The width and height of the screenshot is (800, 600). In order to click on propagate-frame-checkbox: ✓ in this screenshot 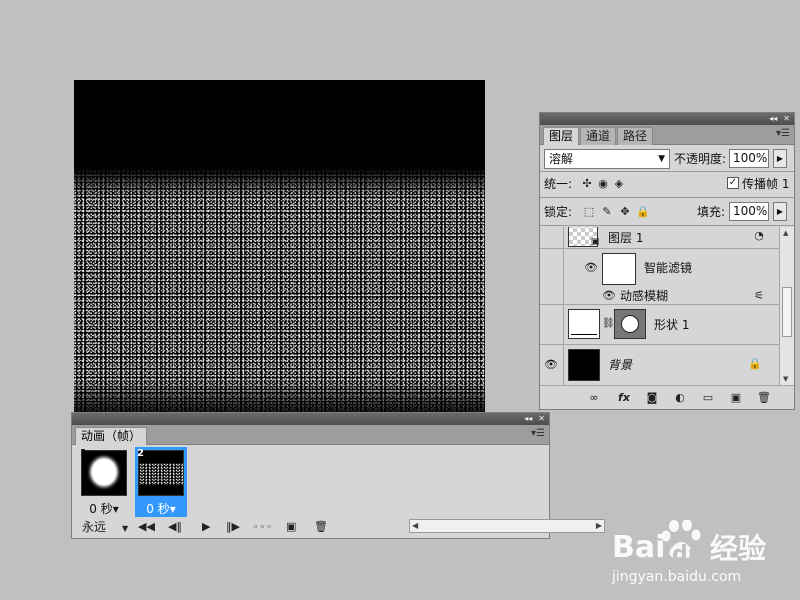, I will do `click(733, 183)`.